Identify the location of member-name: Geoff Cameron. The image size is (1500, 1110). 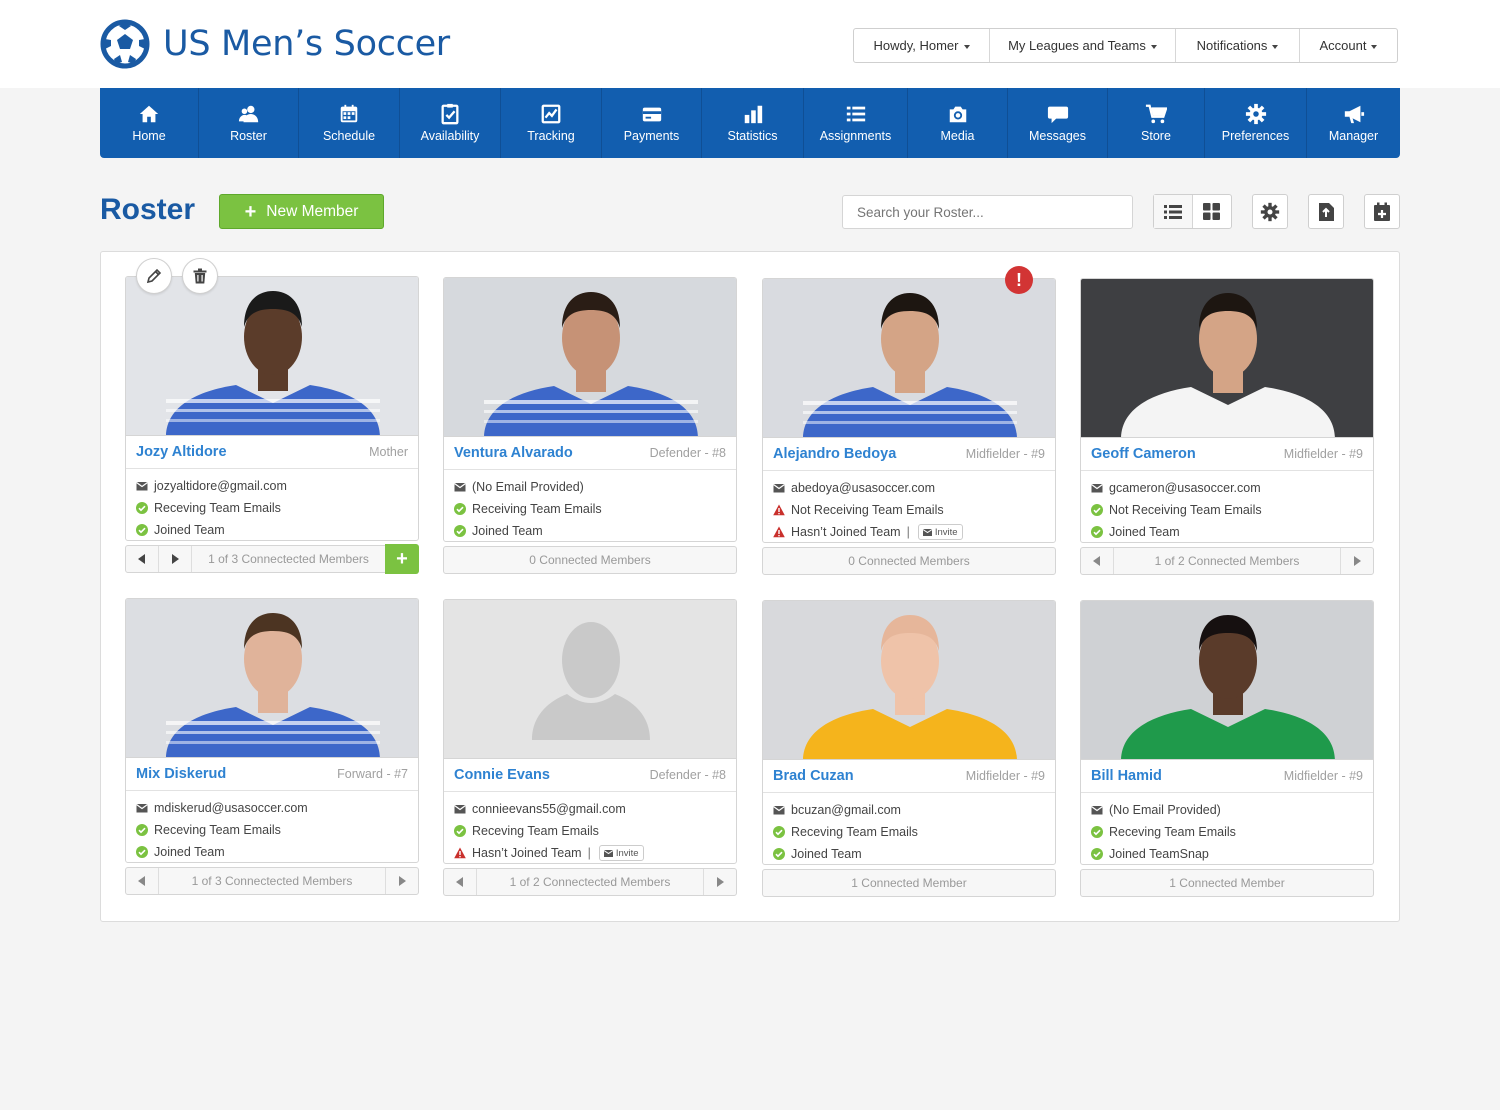
(1143, 454).